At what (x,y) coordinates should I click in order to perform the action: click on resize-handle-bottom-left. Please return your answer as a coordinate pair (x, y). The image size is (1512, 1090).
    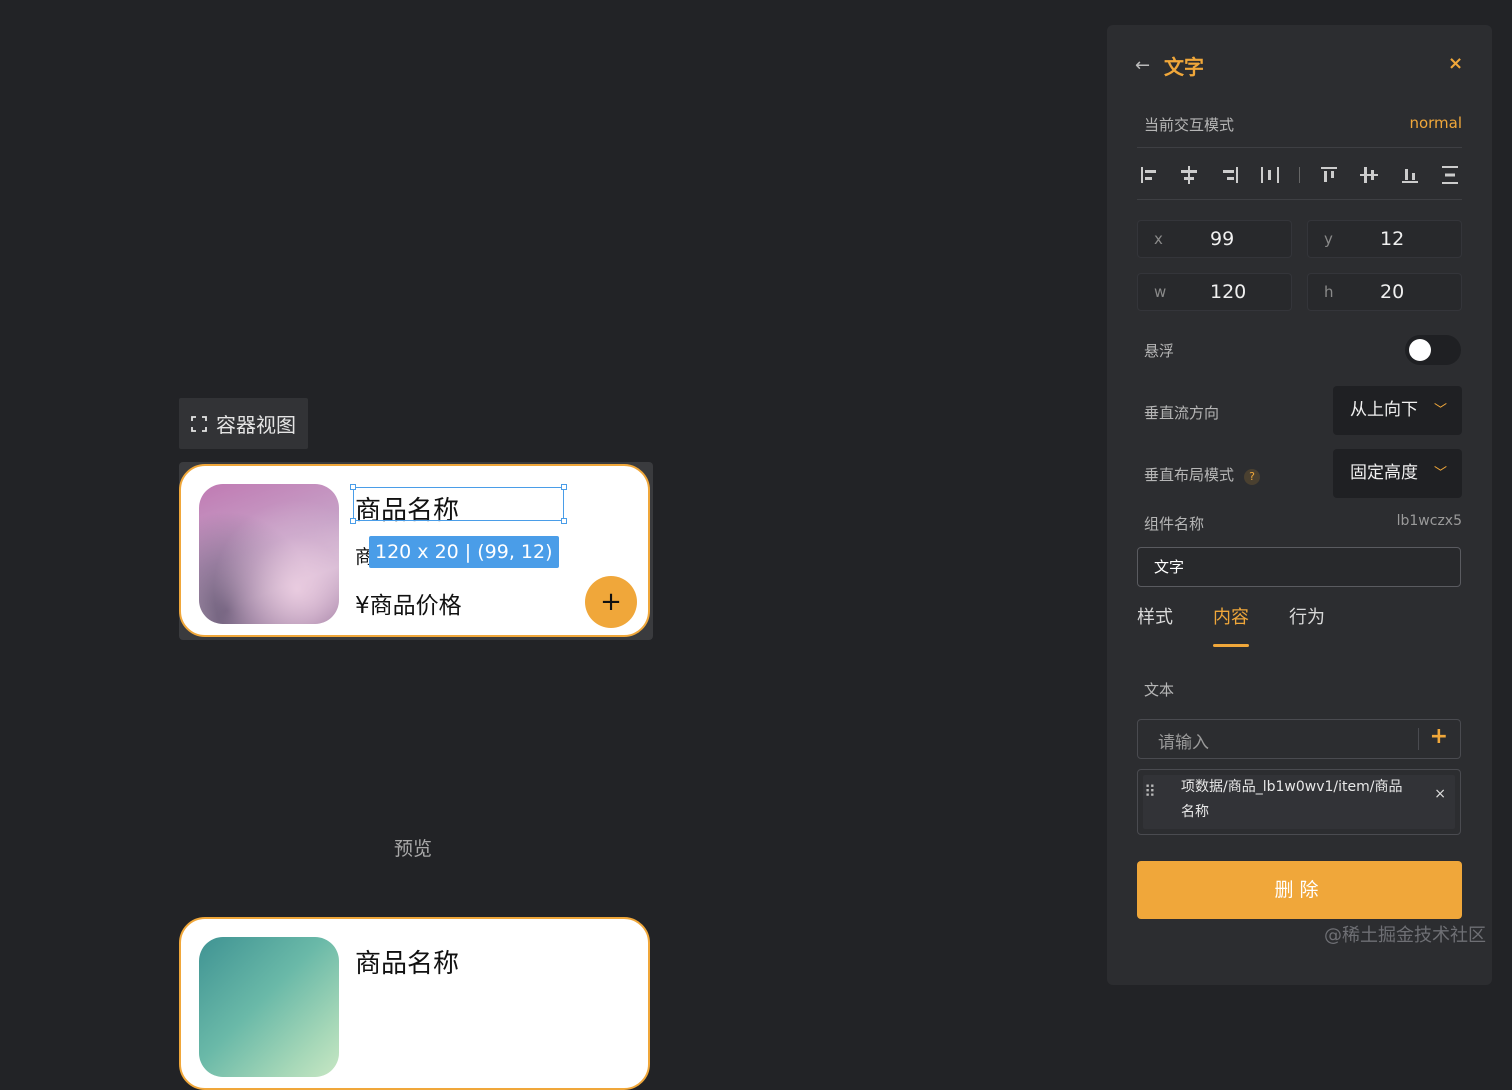
    Looking at the image, I should click on (353, 521).